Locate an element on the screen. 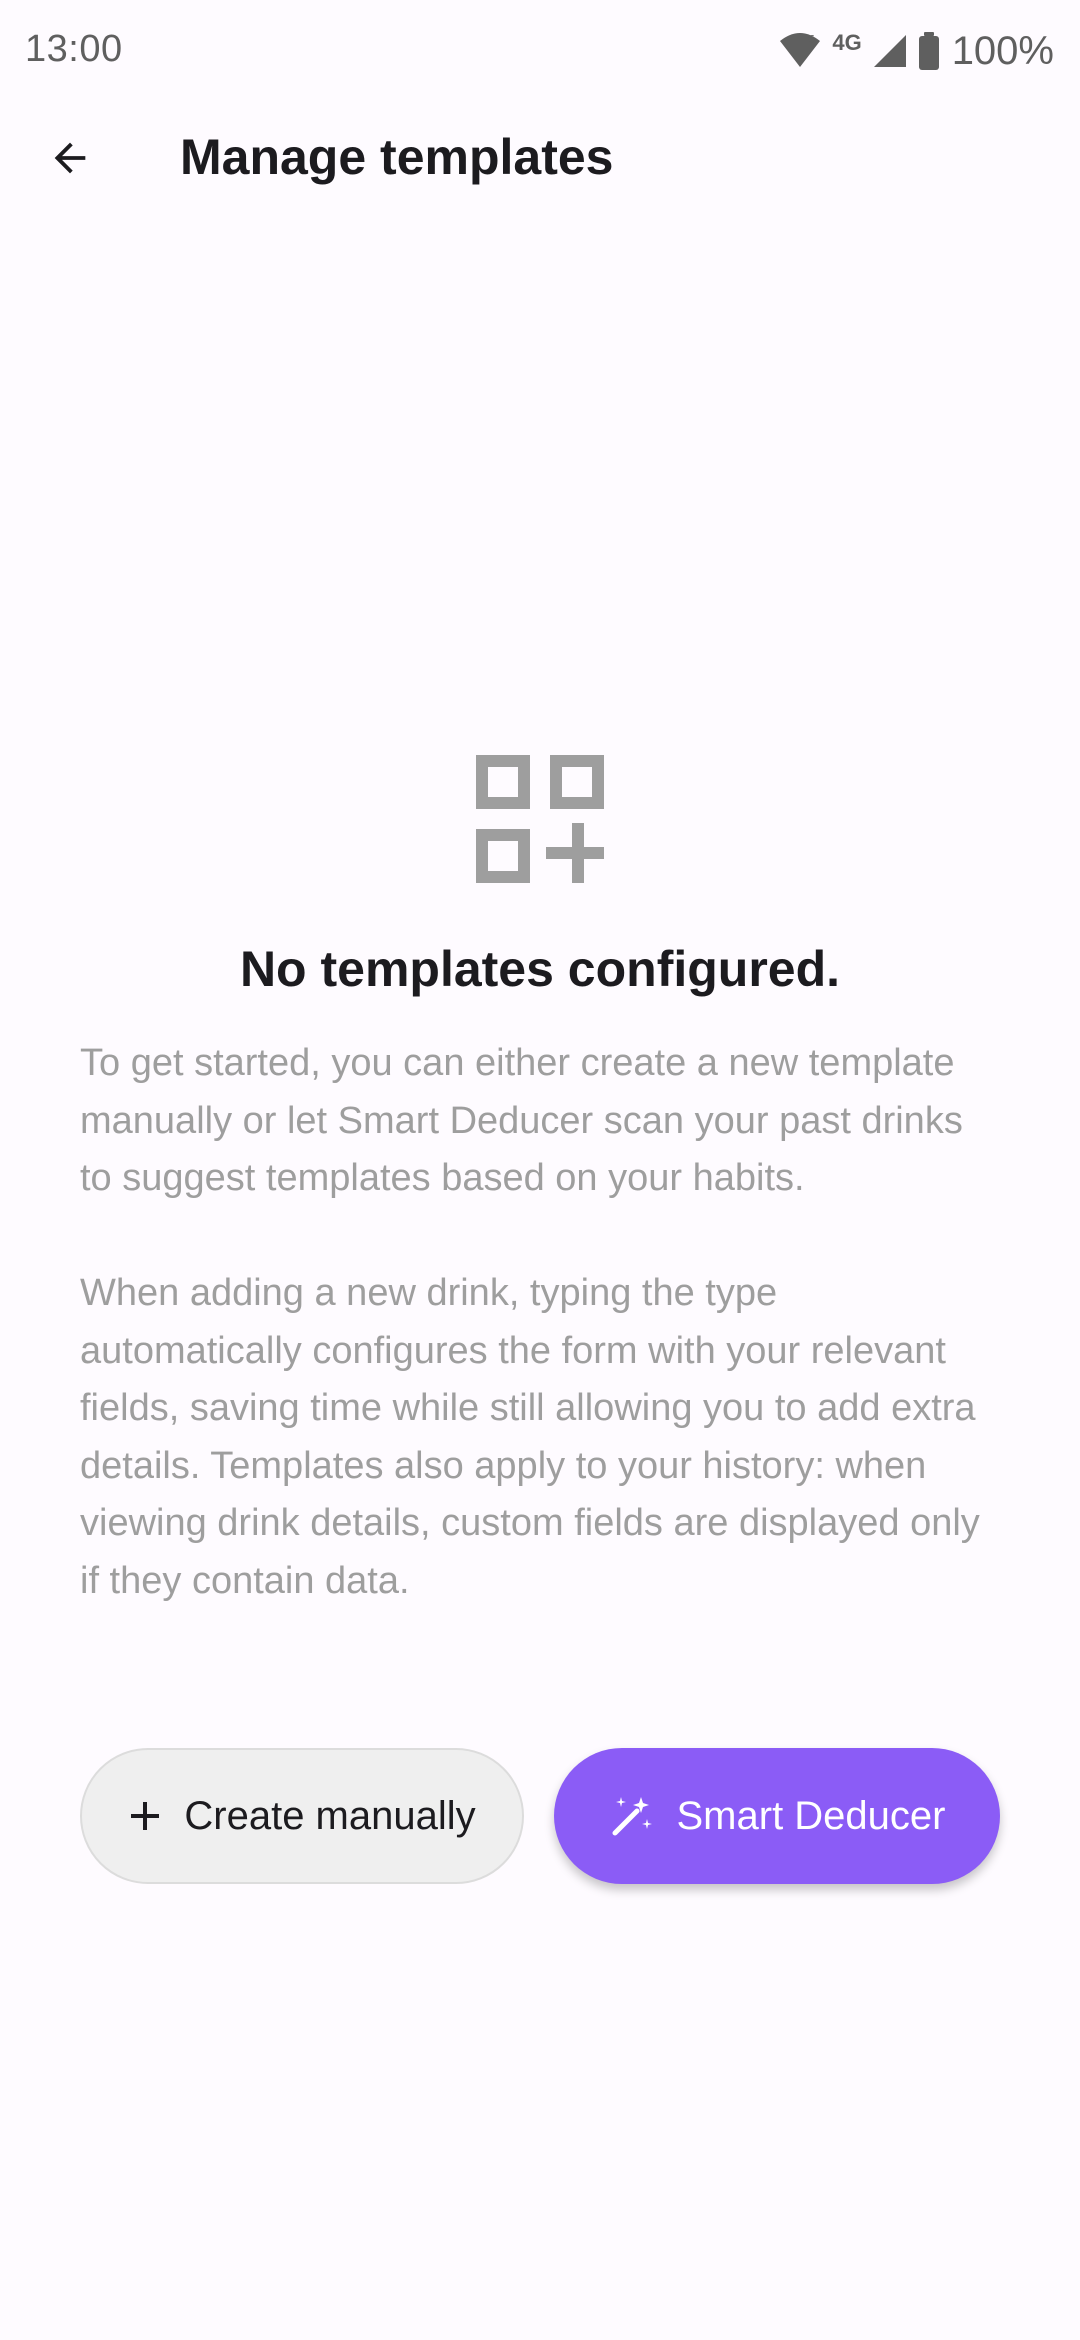 This screenshot has width=1080, height=2340. create-manually-button: Create manually is located at coordinates (302, 1816).